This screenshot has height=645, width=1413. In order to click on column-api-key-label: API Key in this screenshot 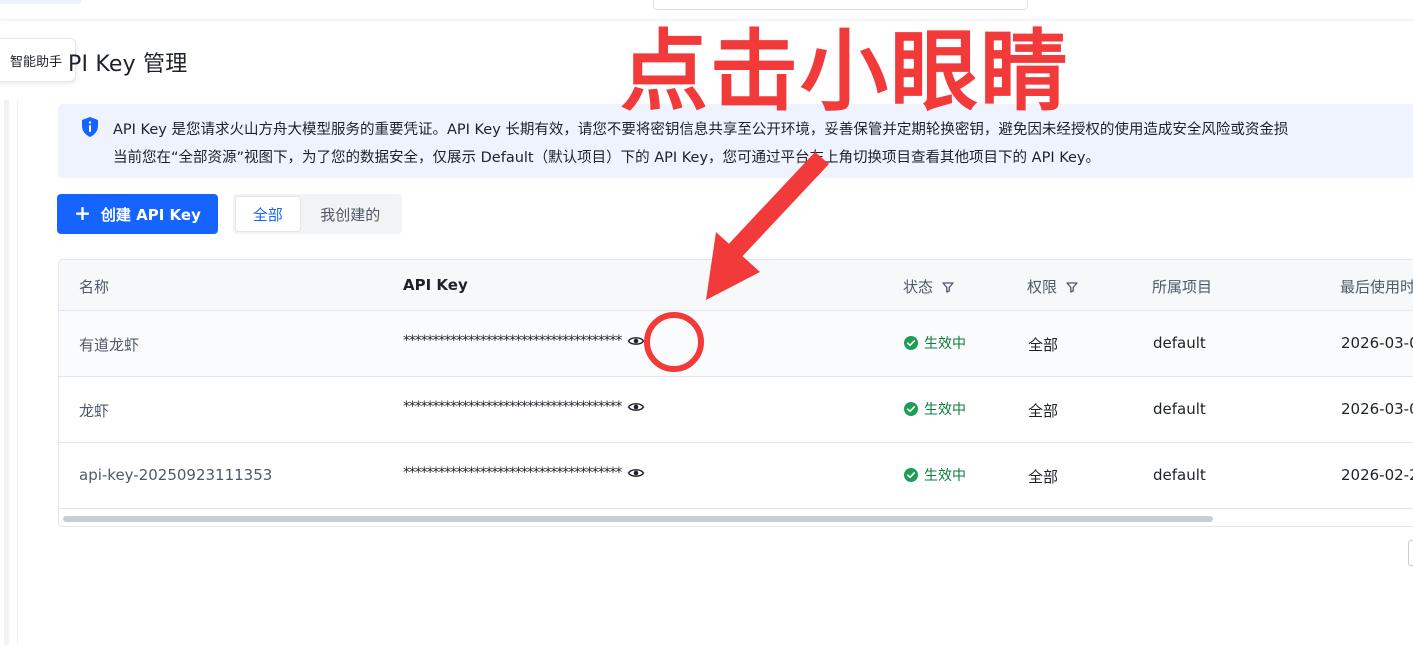, I will do `click(435, 285)`.